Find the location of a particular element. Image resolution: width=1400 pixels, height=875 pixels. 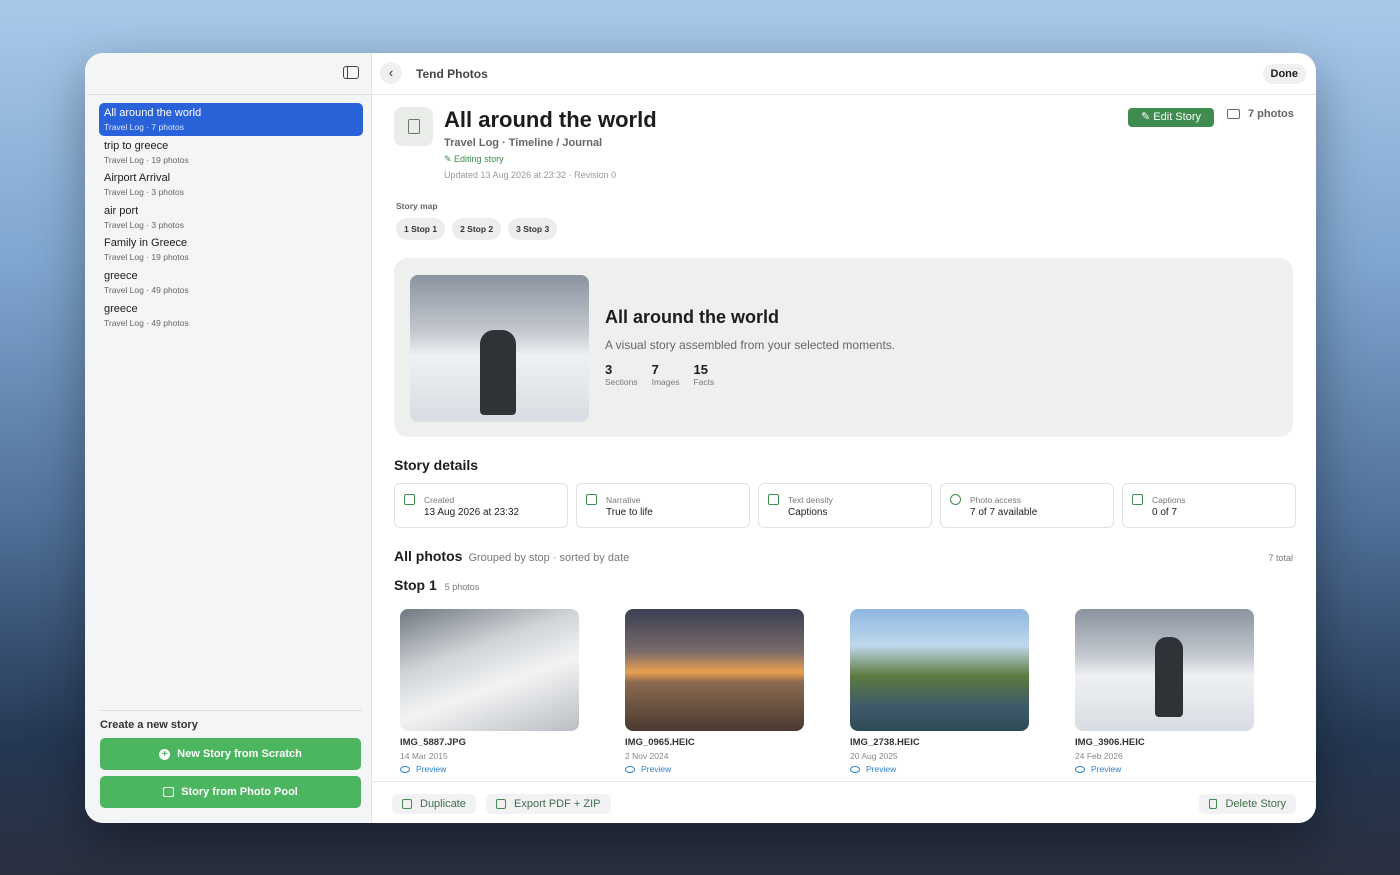

hero-title: All around the world is located at coordinates (692, 317).